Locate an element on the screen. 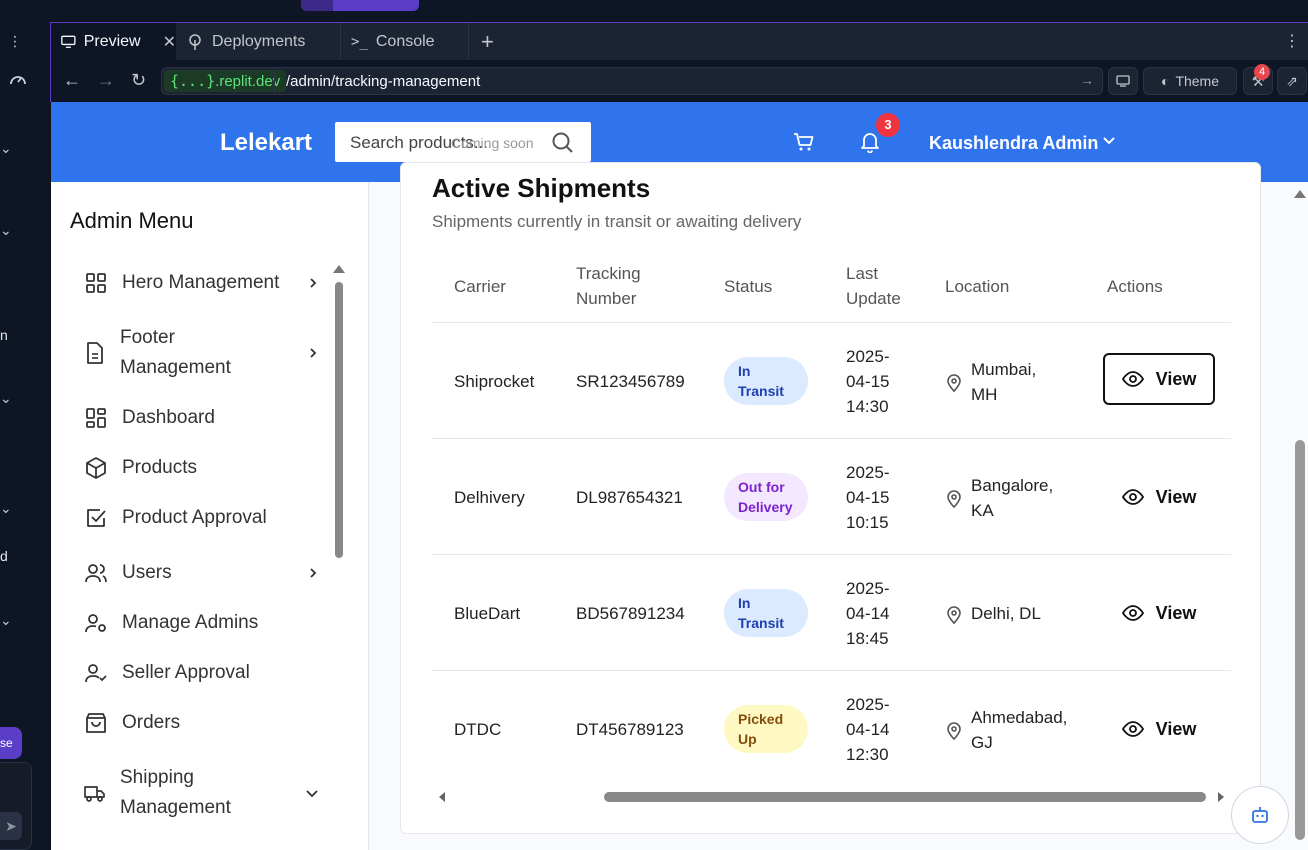 The width and height of the screenshot is (1308, 850). horizontal-scrollbar is located at coordinates (831, 795).